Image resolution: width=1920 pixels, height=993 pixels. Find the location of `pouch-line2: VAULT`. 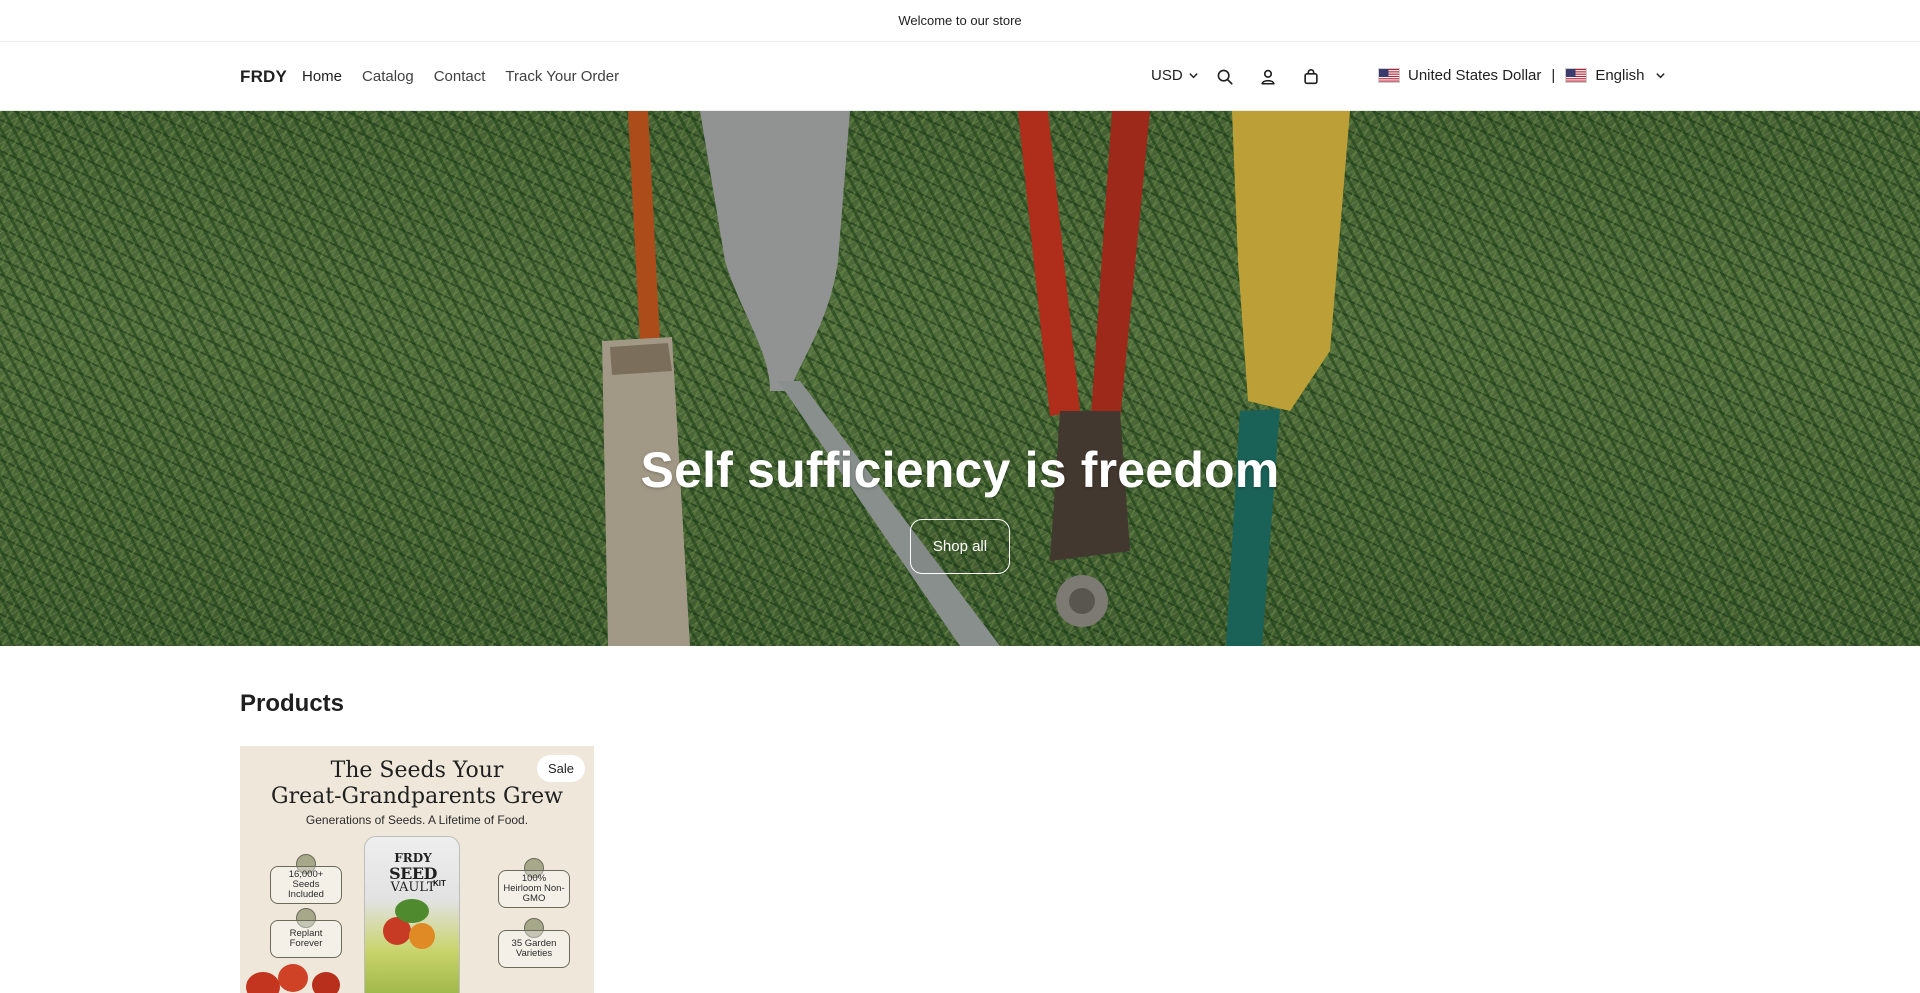

pouch-line2: VAULT is located at coordinates (413, 887).